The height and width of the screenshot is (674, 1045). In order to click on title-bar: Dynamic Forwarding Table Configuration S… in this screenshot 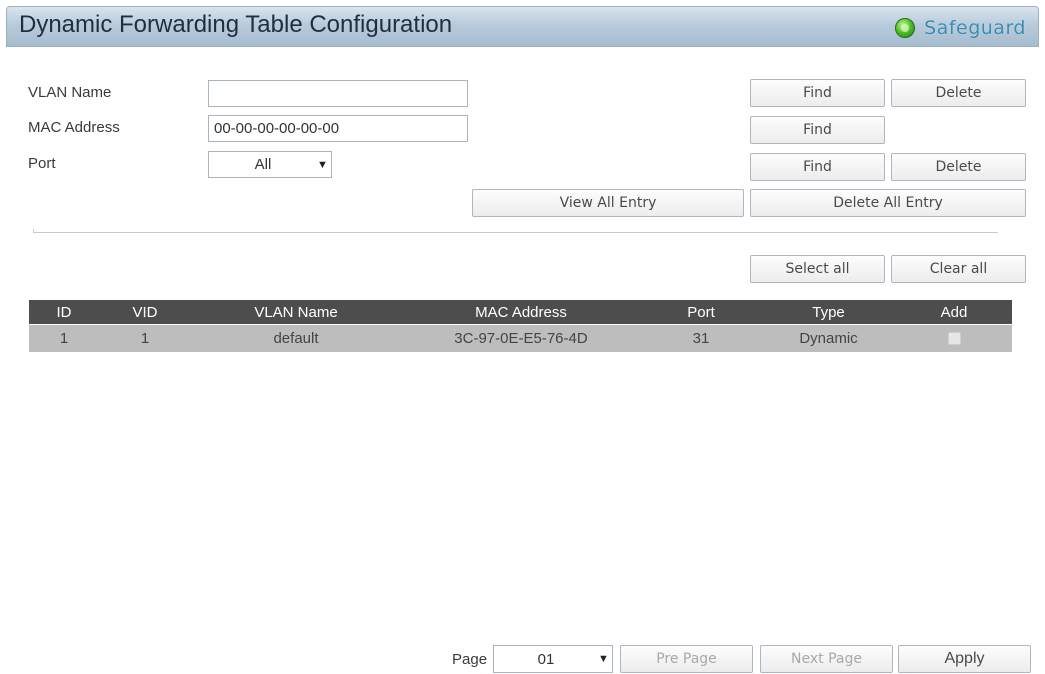, I will do `click(522, 26)`.